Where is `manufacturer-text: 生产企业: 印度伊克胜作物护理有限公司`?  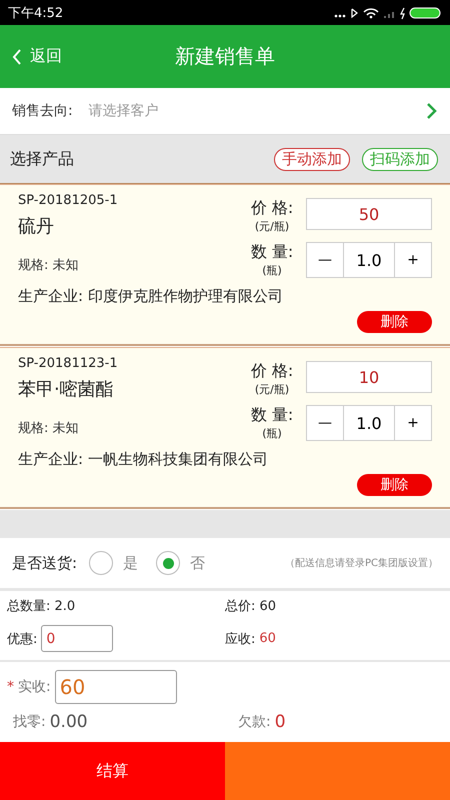
manufacturer-text: 生产企业: 印度伊克胜作物护理有限公司 is located at coordinates (151, 297).